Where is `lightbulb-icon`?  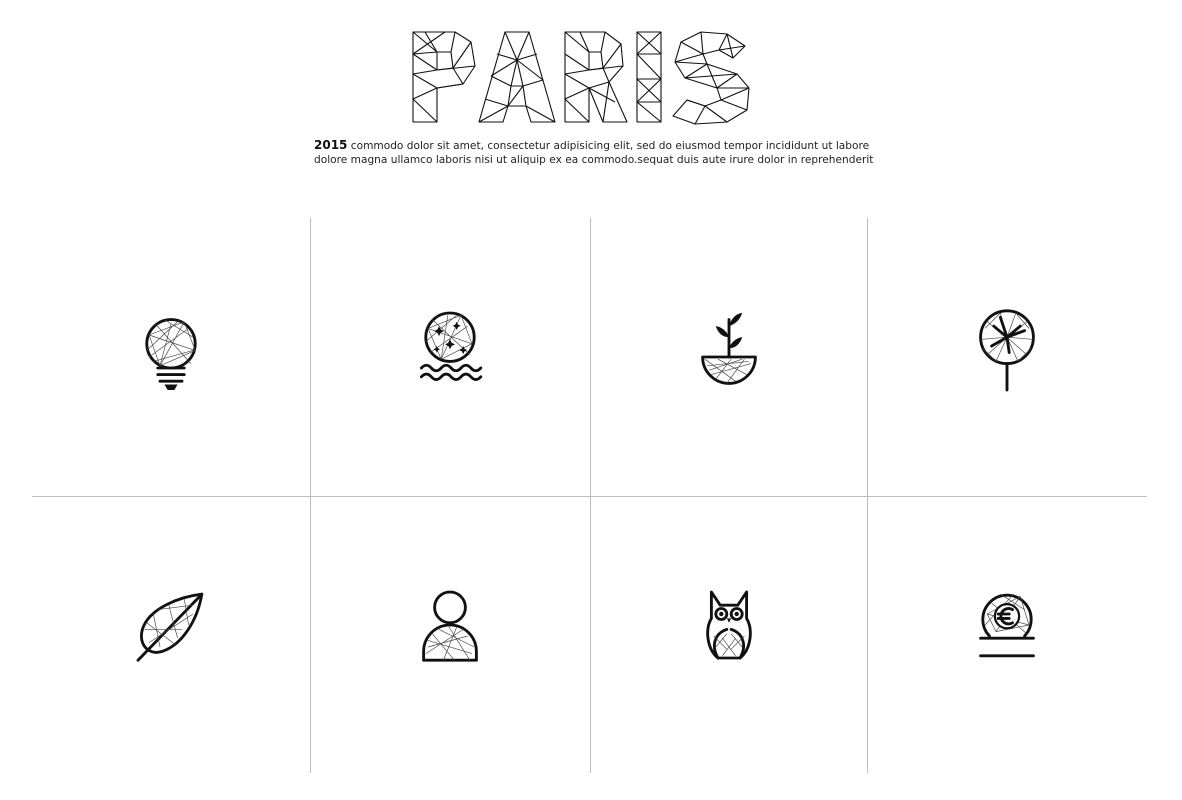
lightbulb-icon is located at coordinates (171, 354).